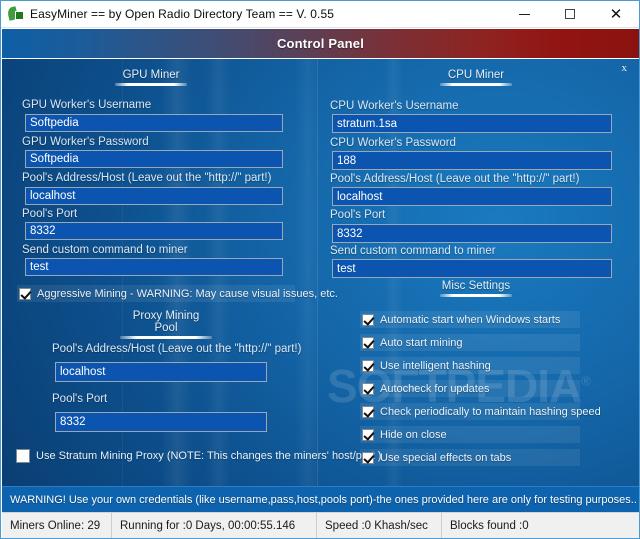 The image size is (640, 539). What do you see at coordinates (154, 123) in the screenshot?
I see `gpu-username-input: Softpedia` at bounding box center [154, 123].